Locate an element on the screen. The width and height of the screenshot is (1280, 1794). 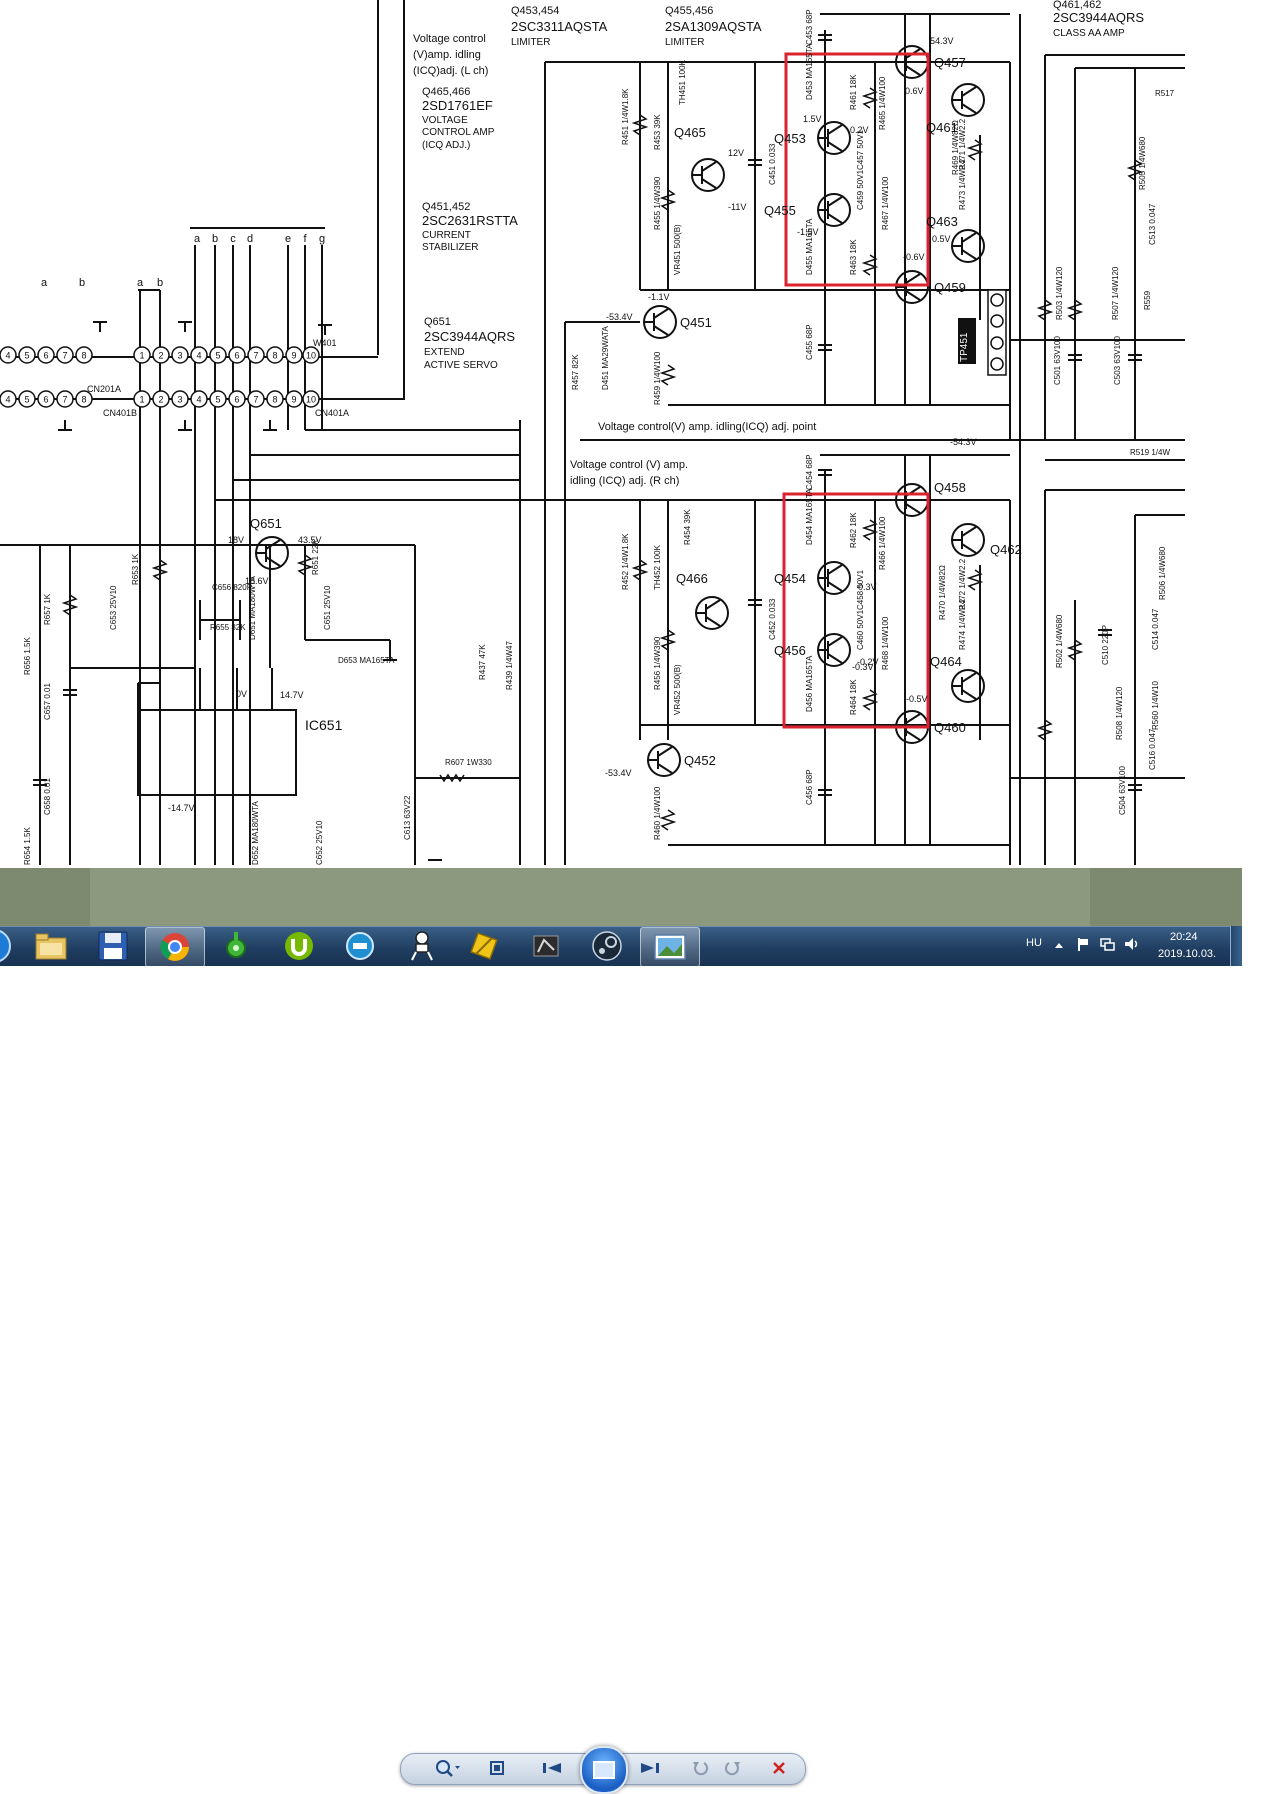
clock-time: 20:24 is located at coordinates (1184, 937).